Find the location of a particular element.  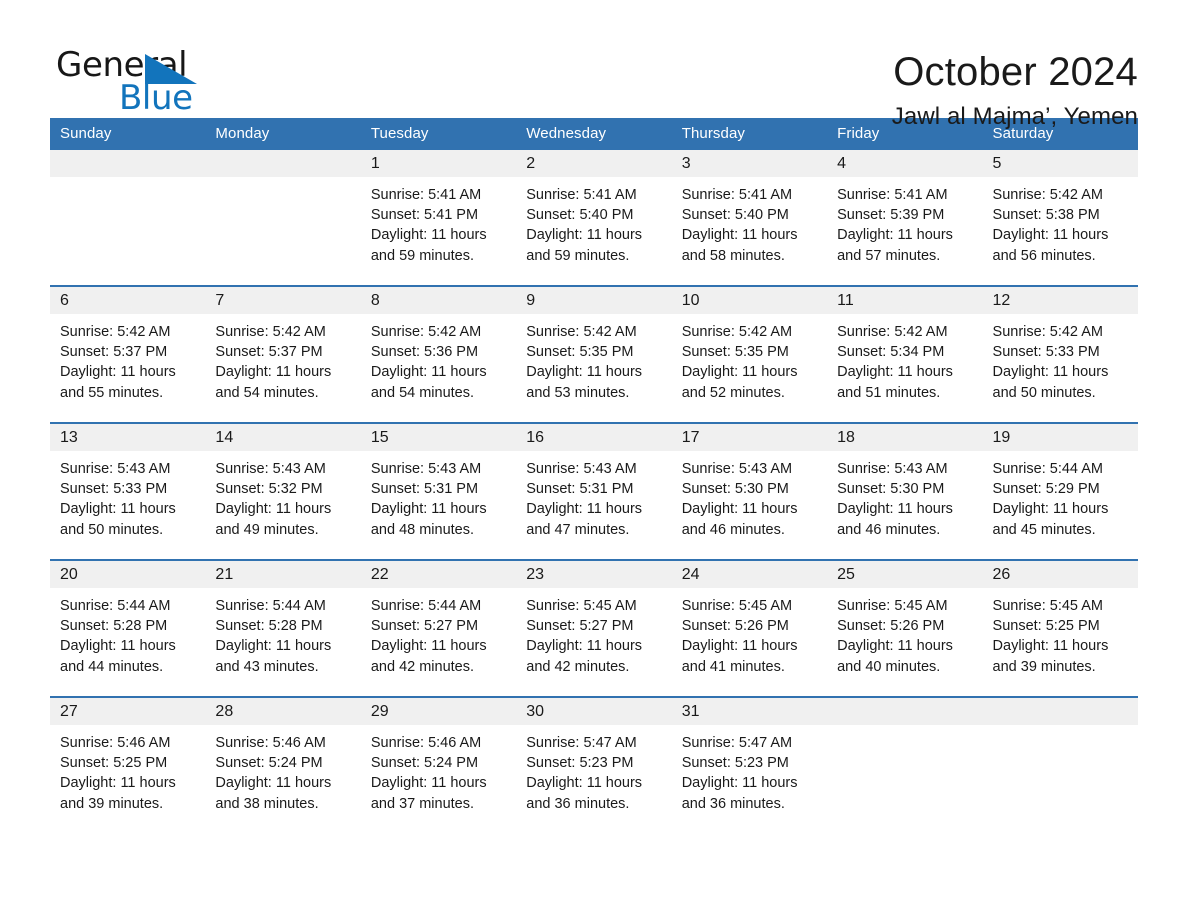

day-number: 28 is located at coordinates (283, 711).